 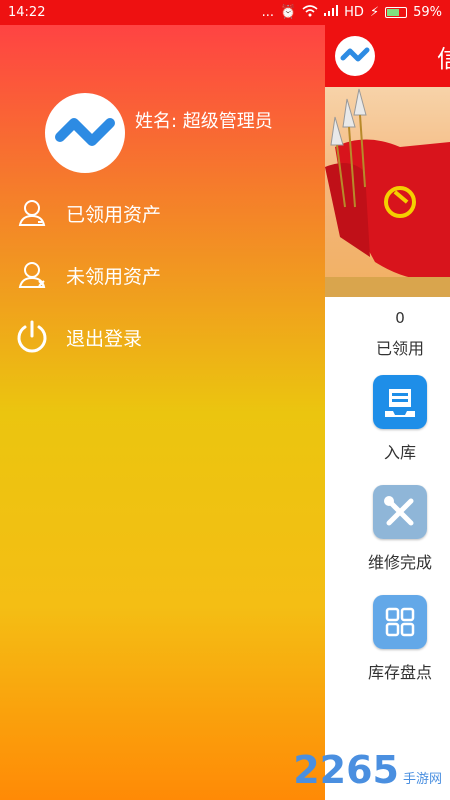 What do you see at coordinates (346, 770) in the screenshot?
I see `watermark-brand: 2265` at bounding box center [346, 770].